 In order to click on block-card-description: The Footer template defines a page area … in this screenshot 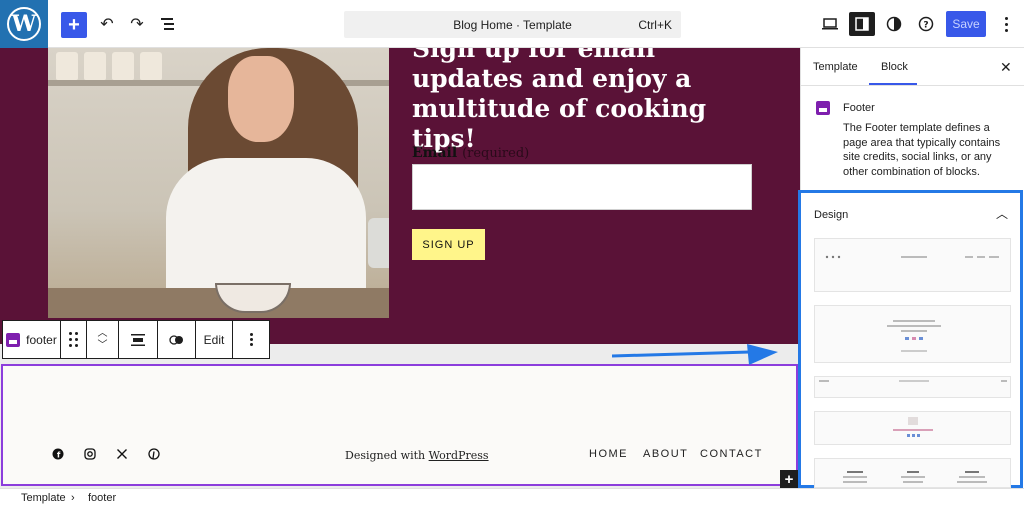, I will do `click(922, 150)`.